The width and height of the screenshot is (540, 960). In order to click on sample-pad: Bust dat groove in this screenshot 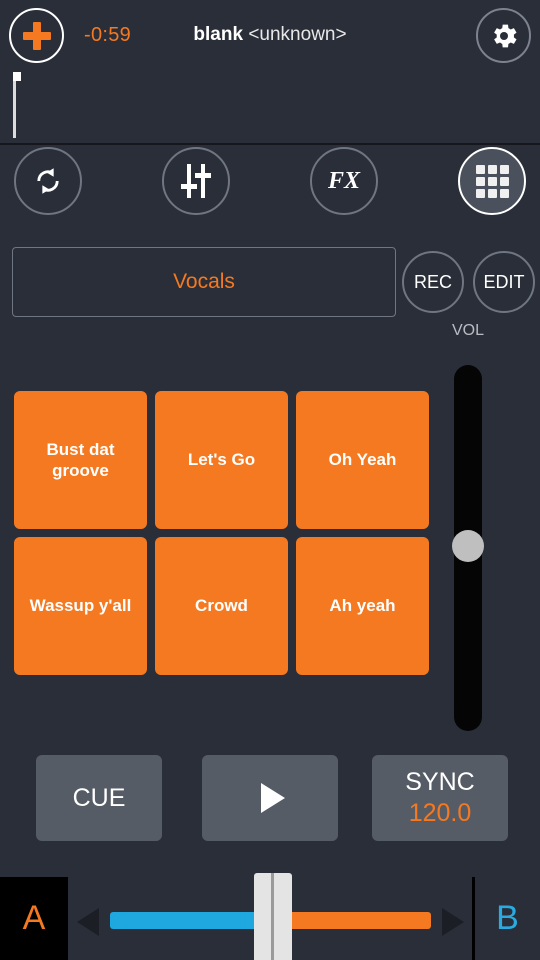, I will do `click(80, 460)`.